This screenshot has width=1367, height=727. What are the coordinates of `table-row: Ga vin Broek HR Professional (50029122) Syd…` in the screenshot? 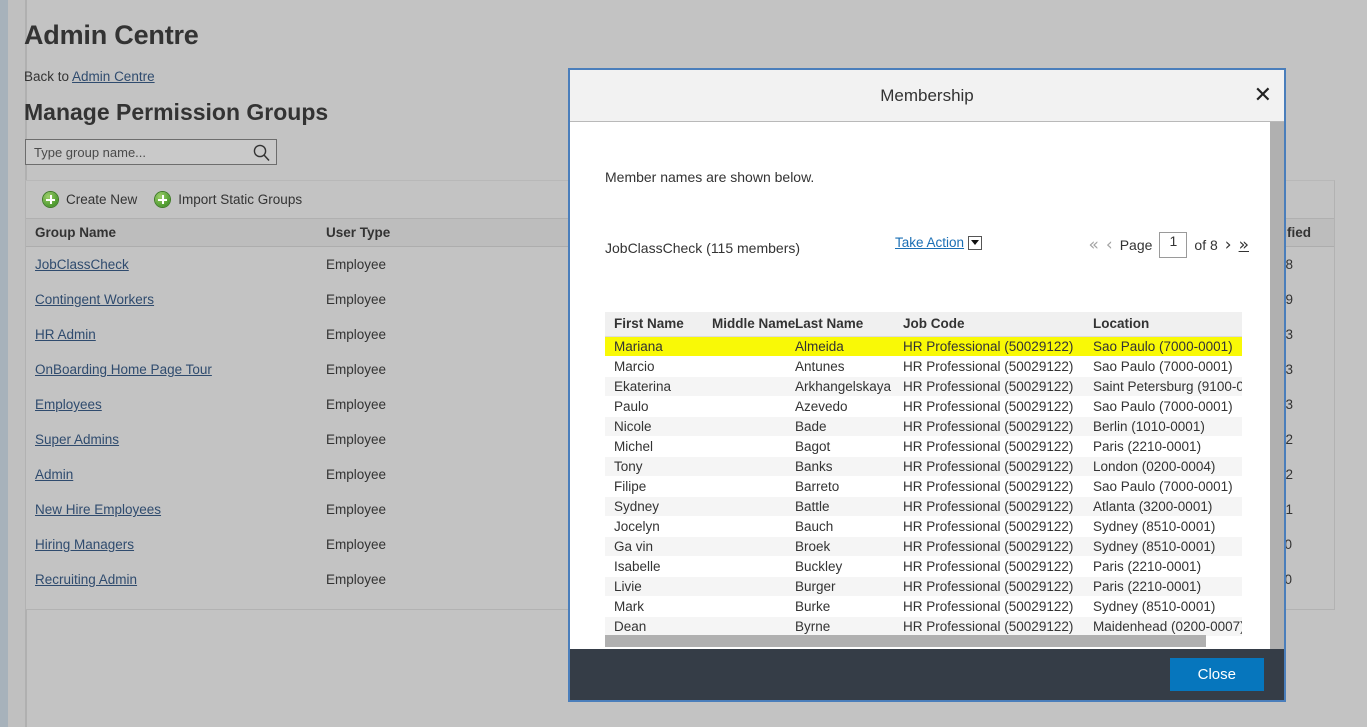 It's located at (923, 546).